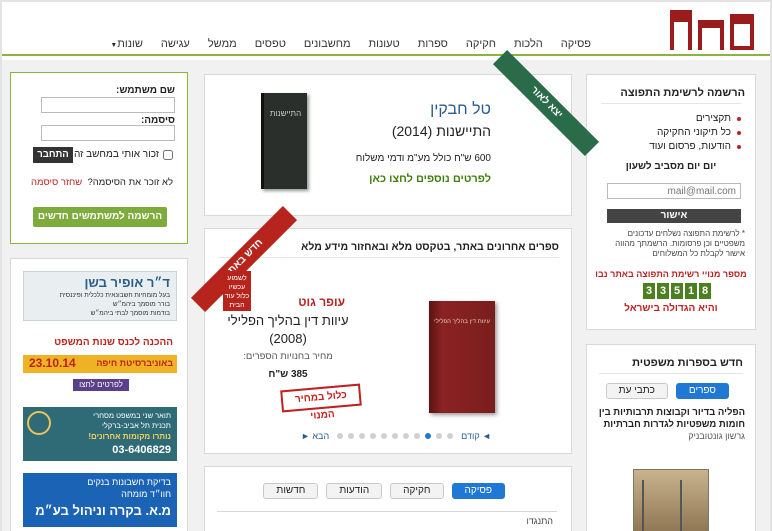  I want to click on tab-journals: כתבי עת, so click(636, 391).